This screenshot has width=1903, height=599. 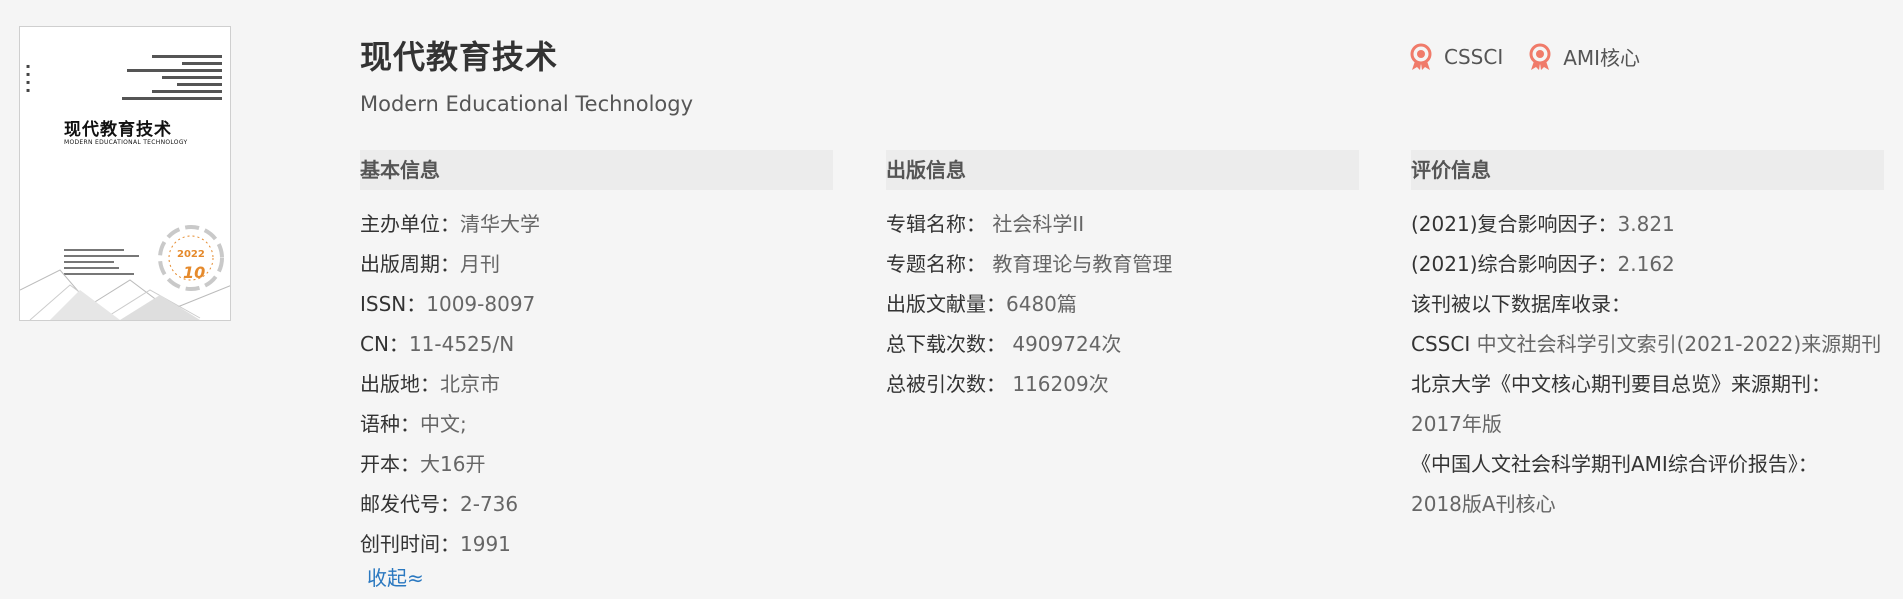 What do you see at coordinates (118, 130) in the screenshot?
I see `cover-title: 现代教育技术` at bounding box center [118, 130].